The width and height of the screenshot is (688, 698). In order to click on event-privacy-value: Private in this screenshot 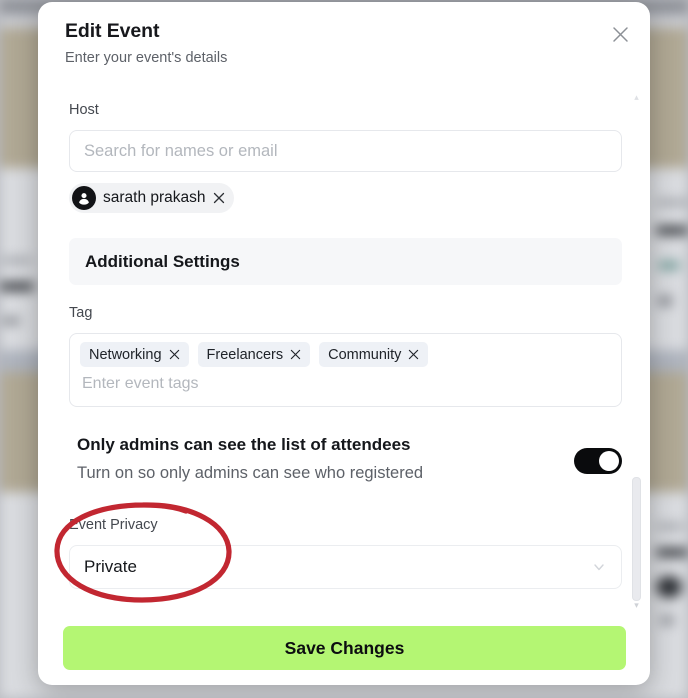, I will do `click(110, 566)`.